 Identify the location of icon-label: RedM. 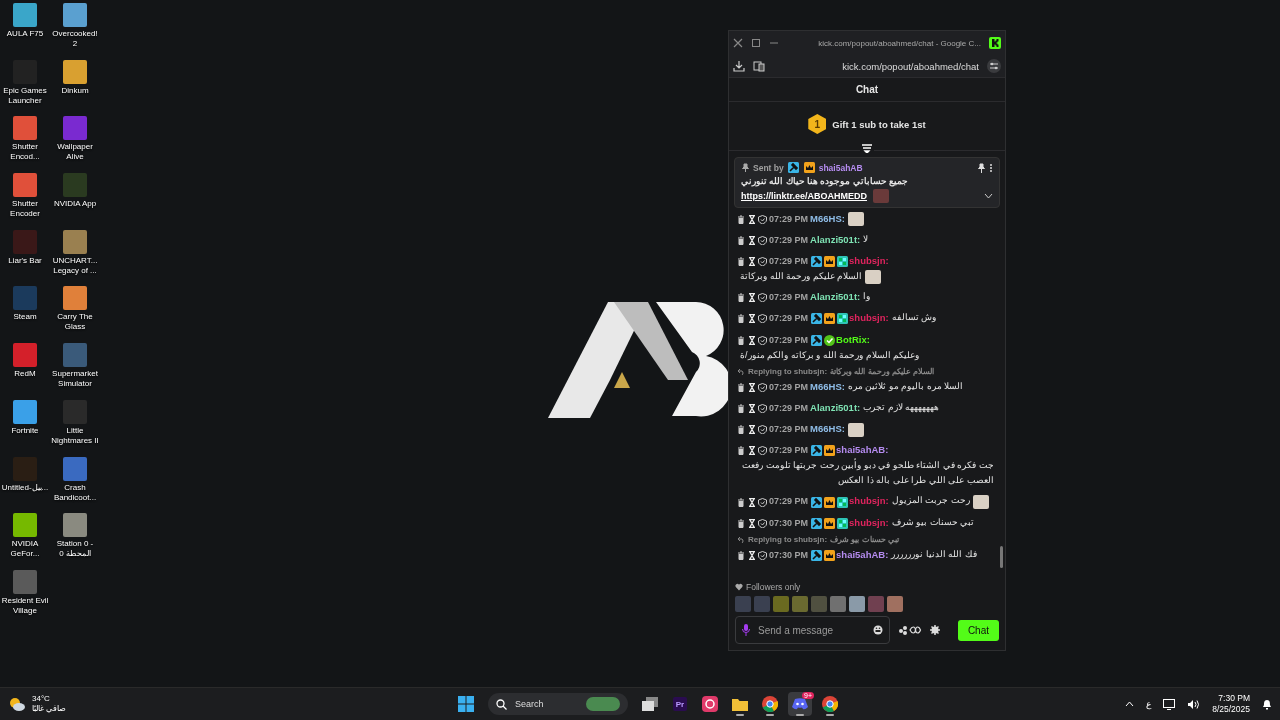
(25, 374).